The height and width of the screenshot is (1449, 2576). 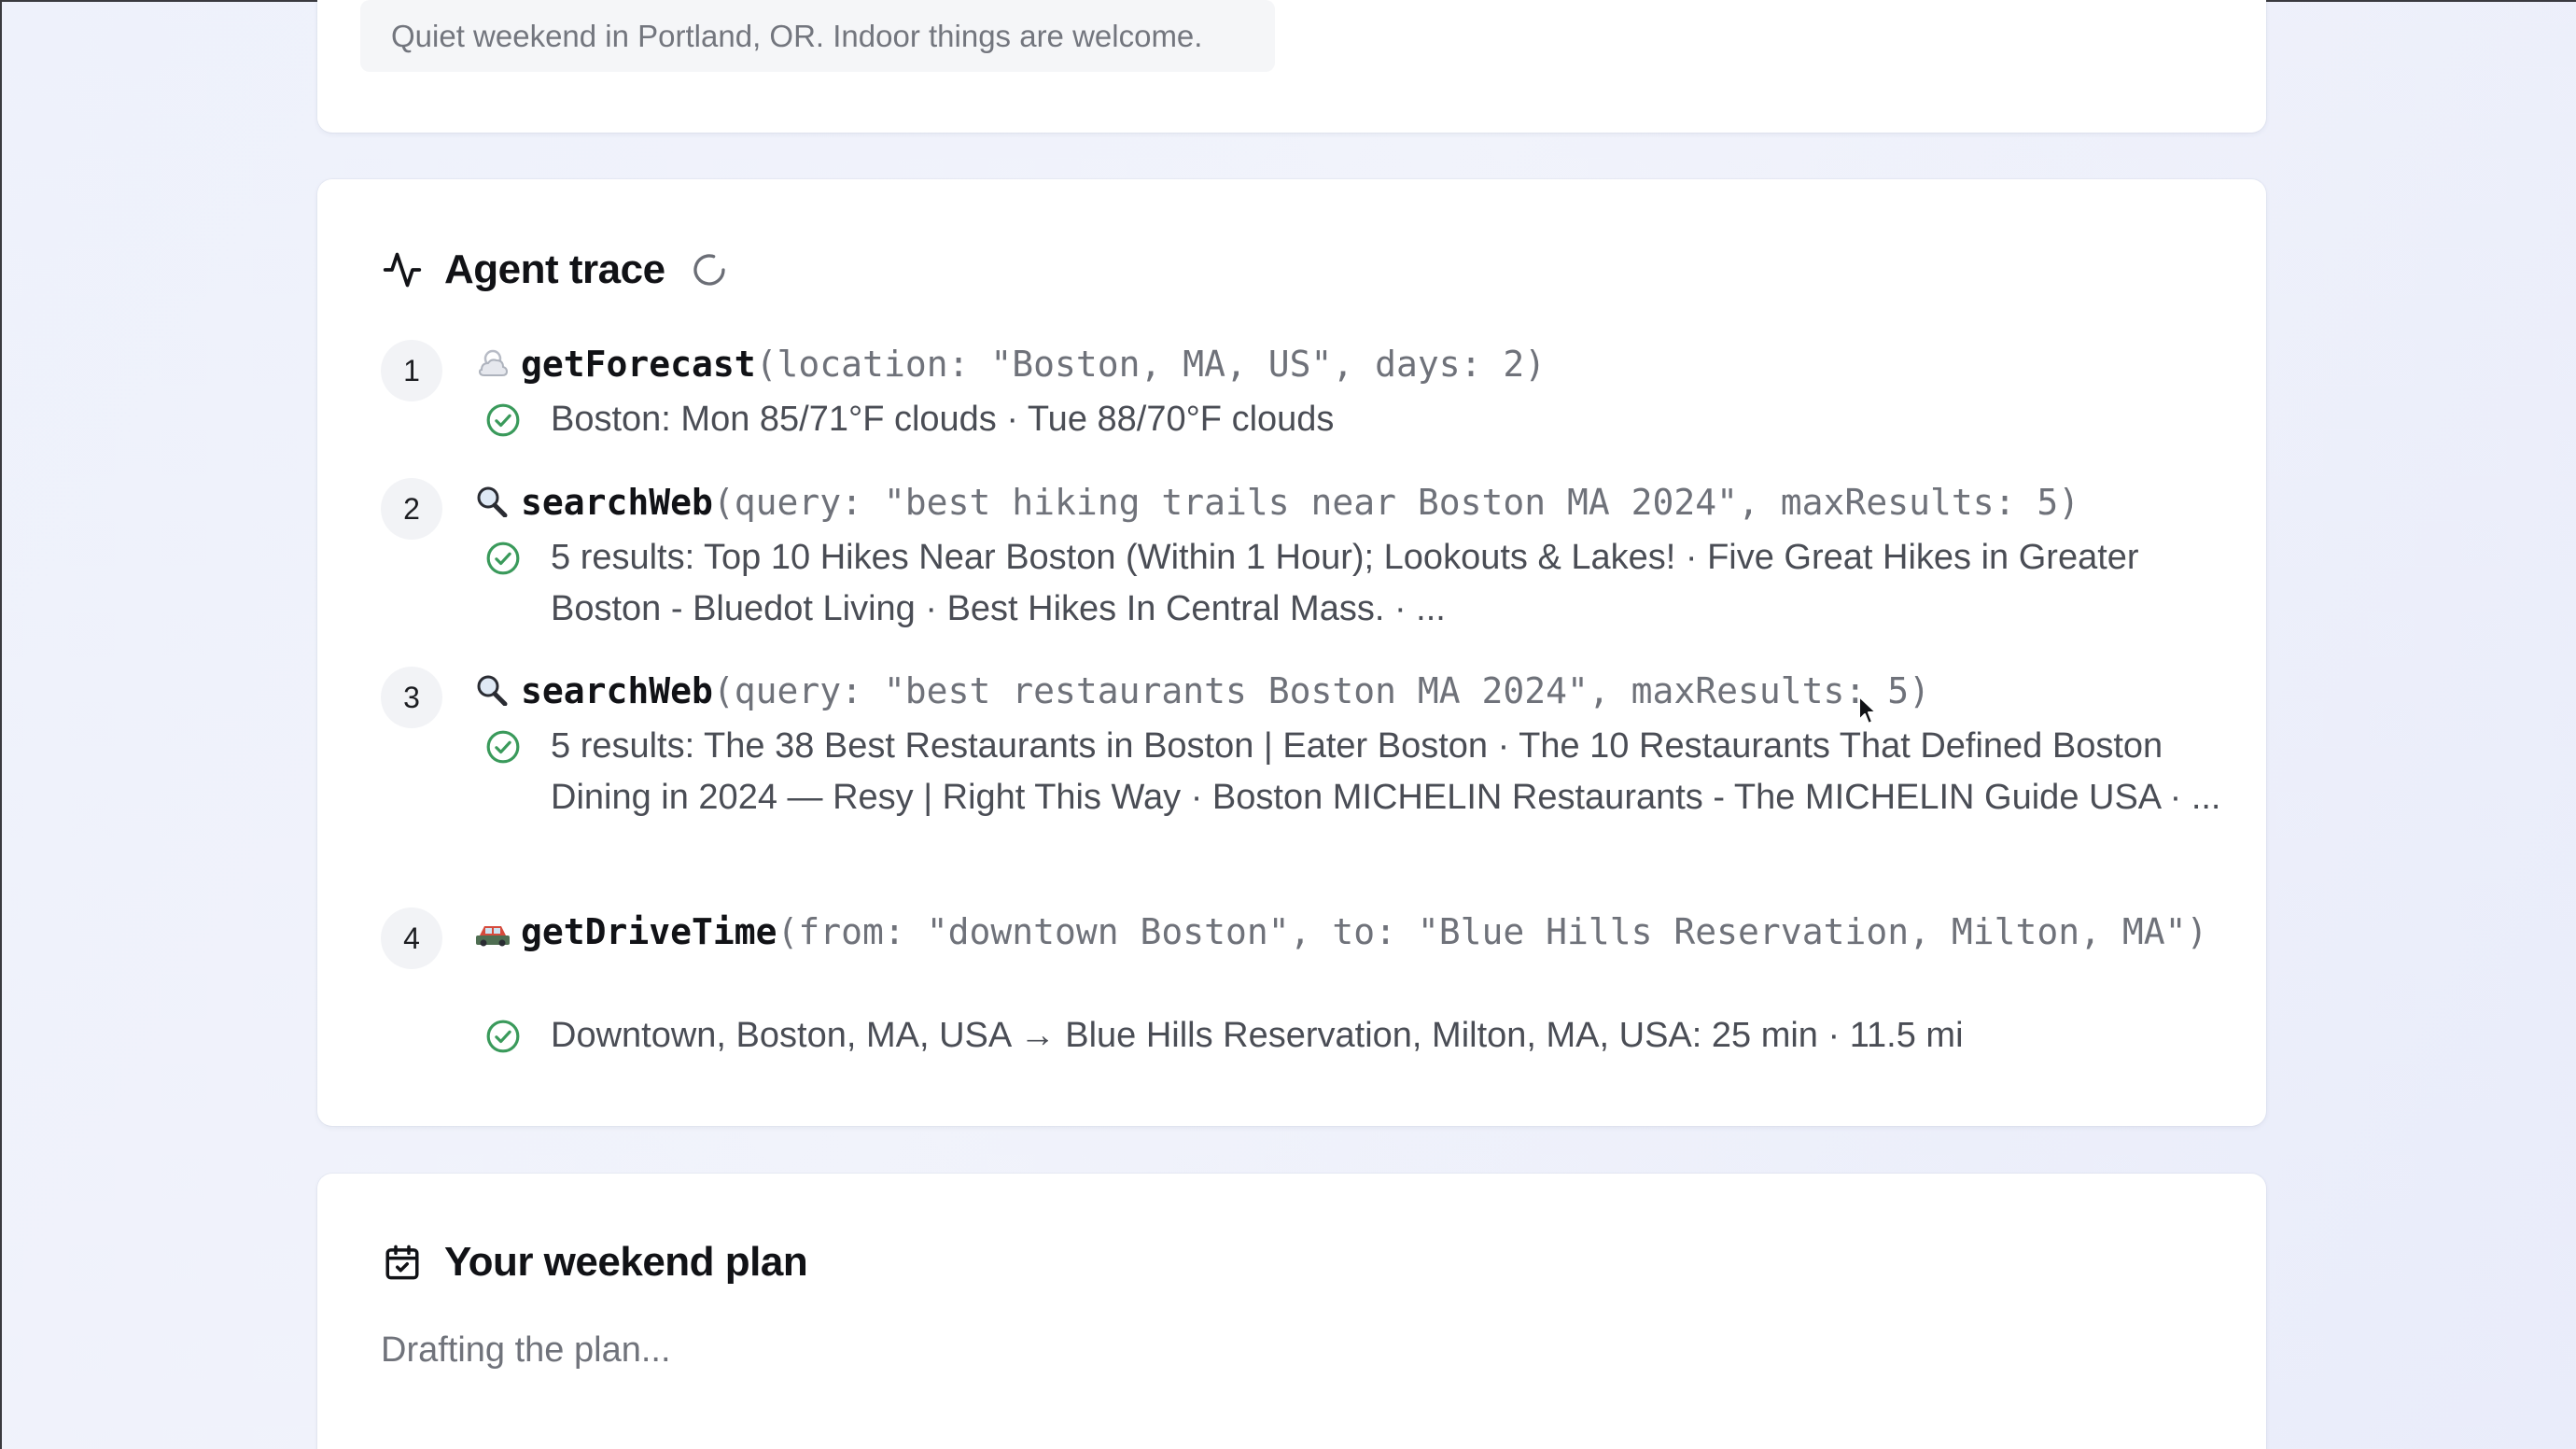 I want to click on step-number: 3, so click(x=411, y=697).